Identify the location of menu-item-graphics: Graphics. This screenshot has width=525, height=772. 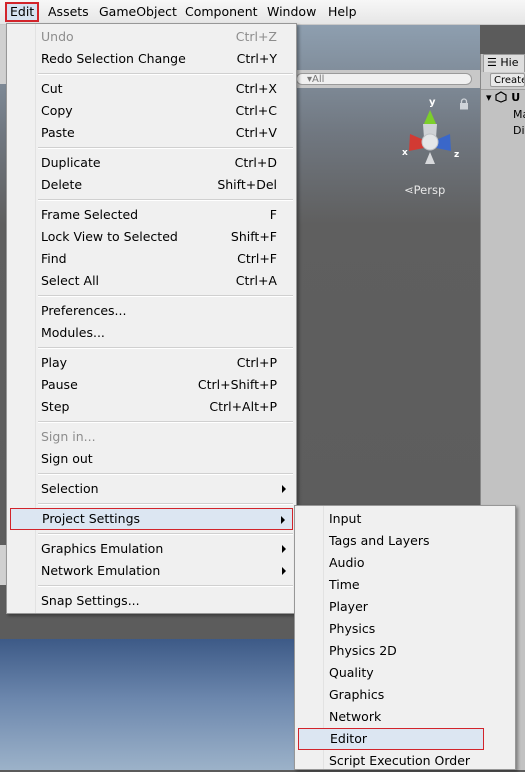
(405, 695).